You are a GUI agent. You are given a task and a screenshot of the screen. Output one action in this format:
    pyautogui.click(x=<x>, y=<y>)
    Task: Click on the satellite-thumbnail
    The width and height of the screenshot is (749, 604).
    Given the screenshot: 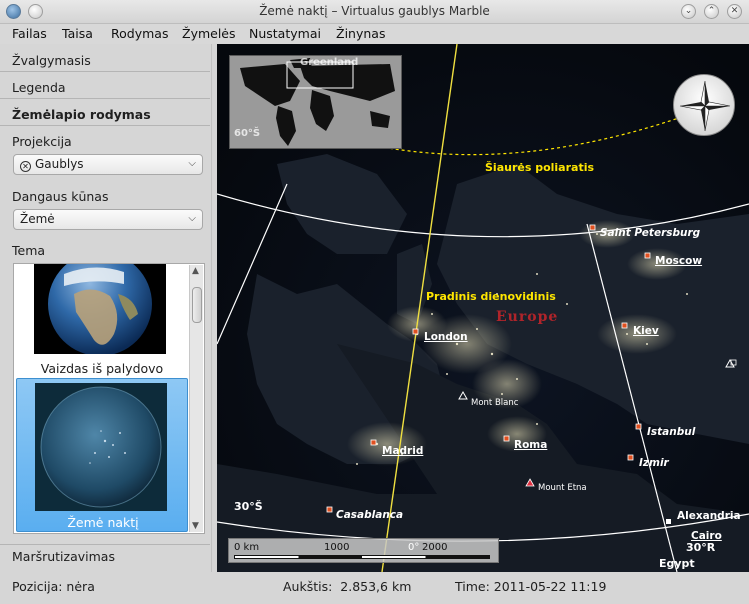 What is the action you would take?
    pyautogui.click(x=100, y=309)
    